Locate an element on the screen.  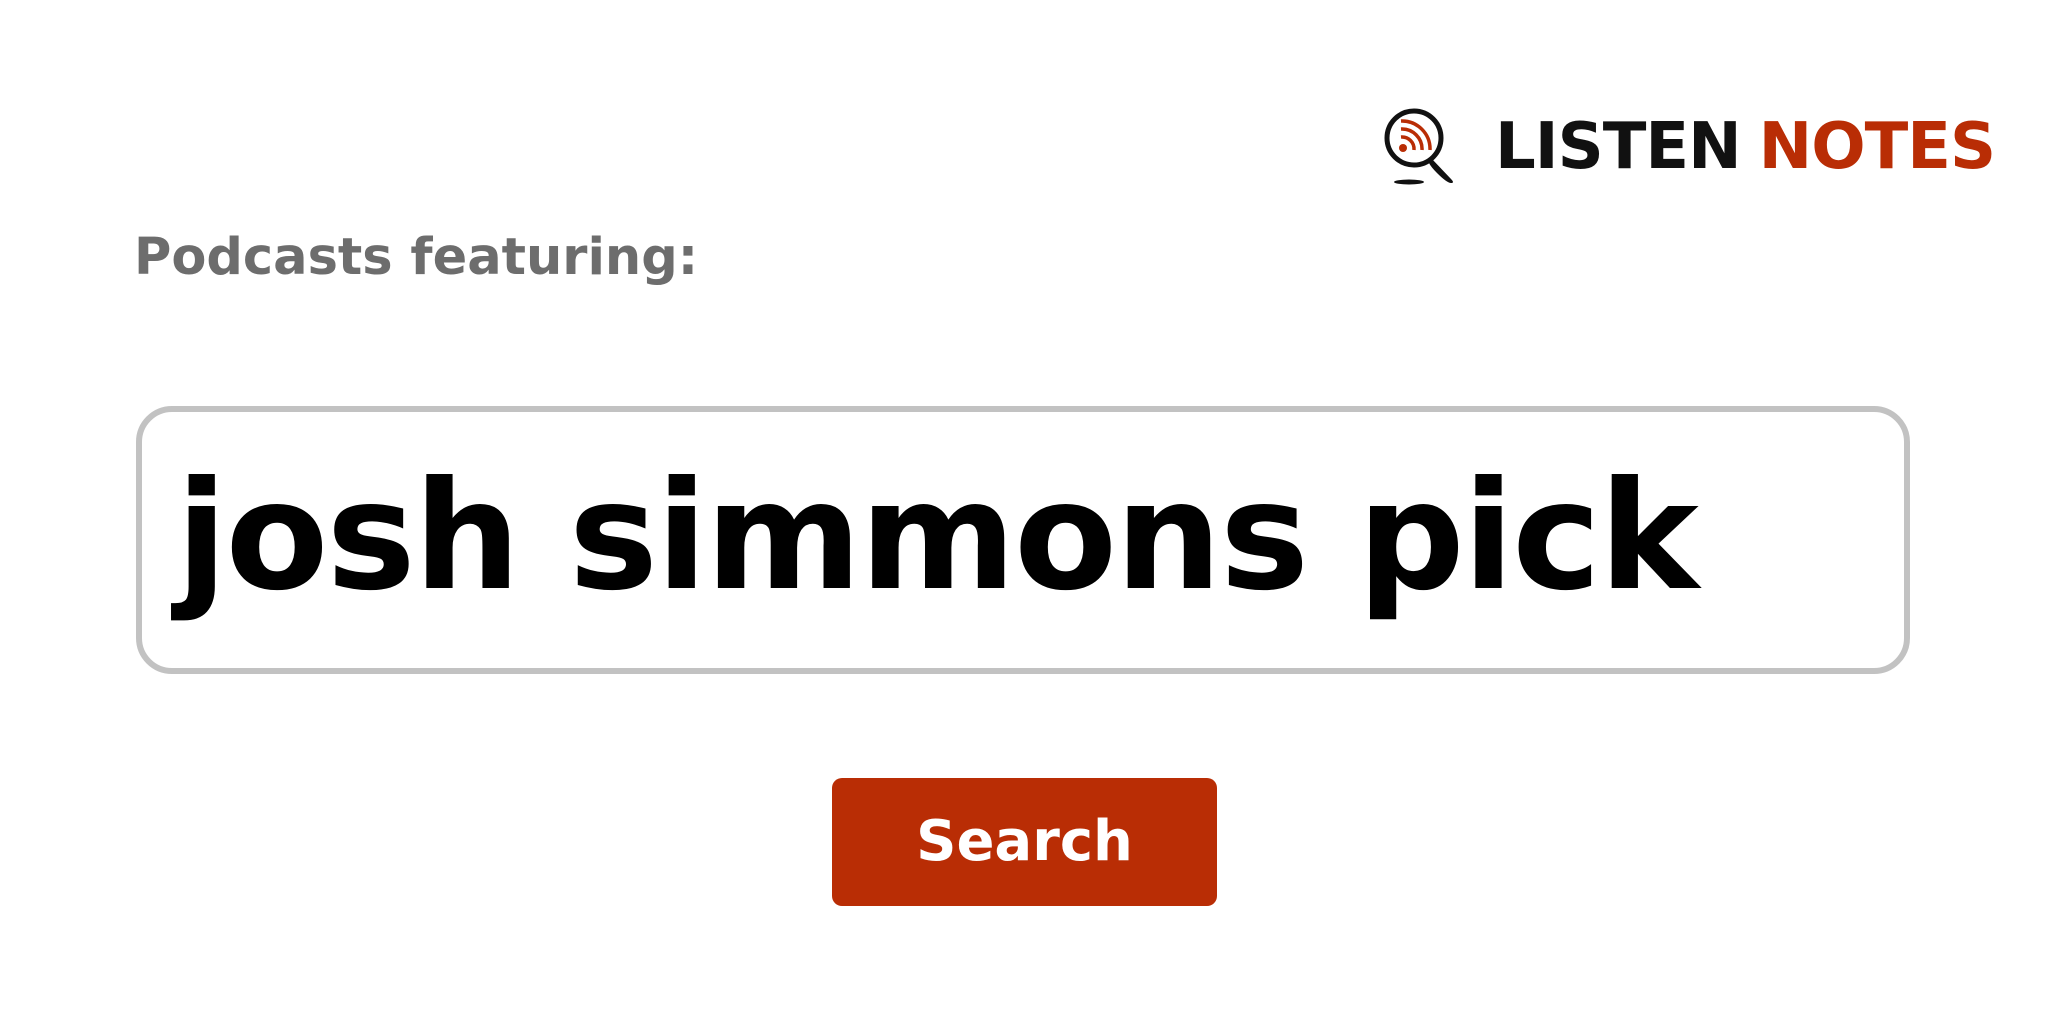
page-heading: Podcasts featuring: is located at coordinates (416, 257).